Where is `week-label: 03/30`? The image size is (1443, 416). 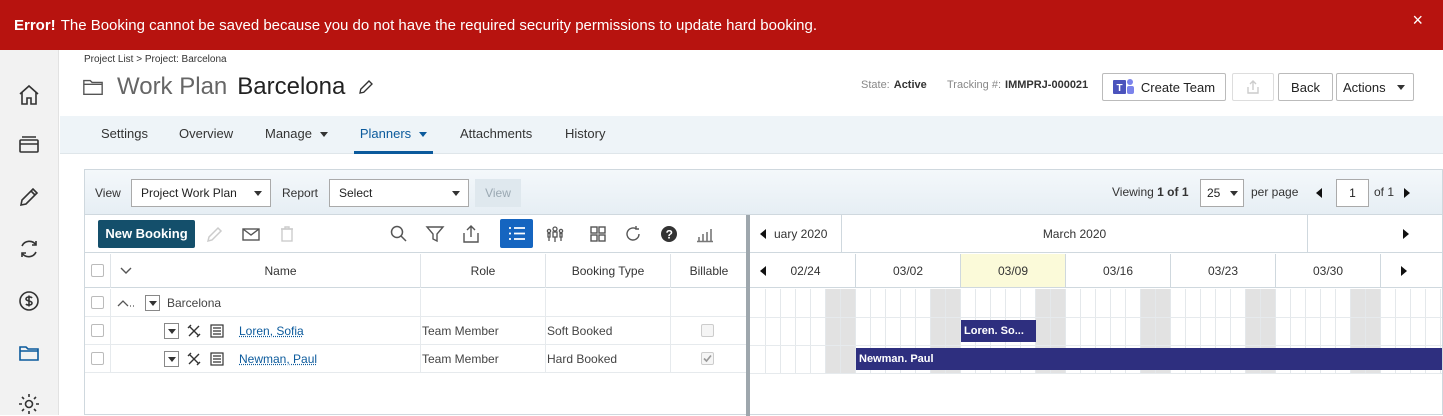
week-label: 03/30 is located at coordinates (1328, 271).